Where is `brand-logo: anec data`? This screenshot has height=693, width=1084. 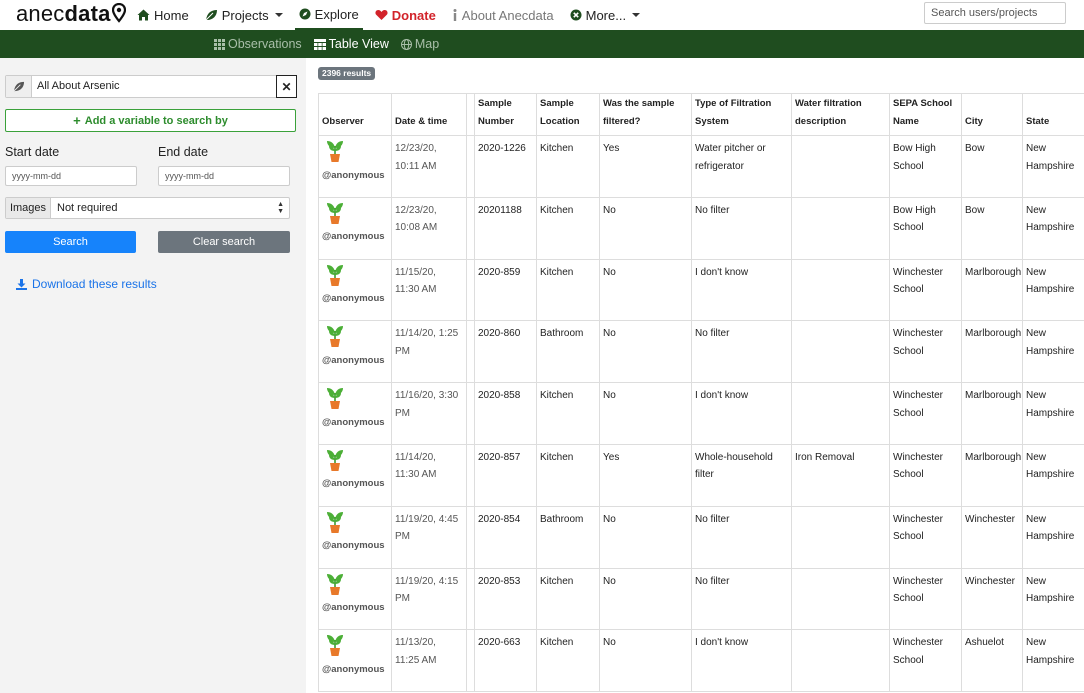
brand-logo: anec data is located at coordinates (71, 14).